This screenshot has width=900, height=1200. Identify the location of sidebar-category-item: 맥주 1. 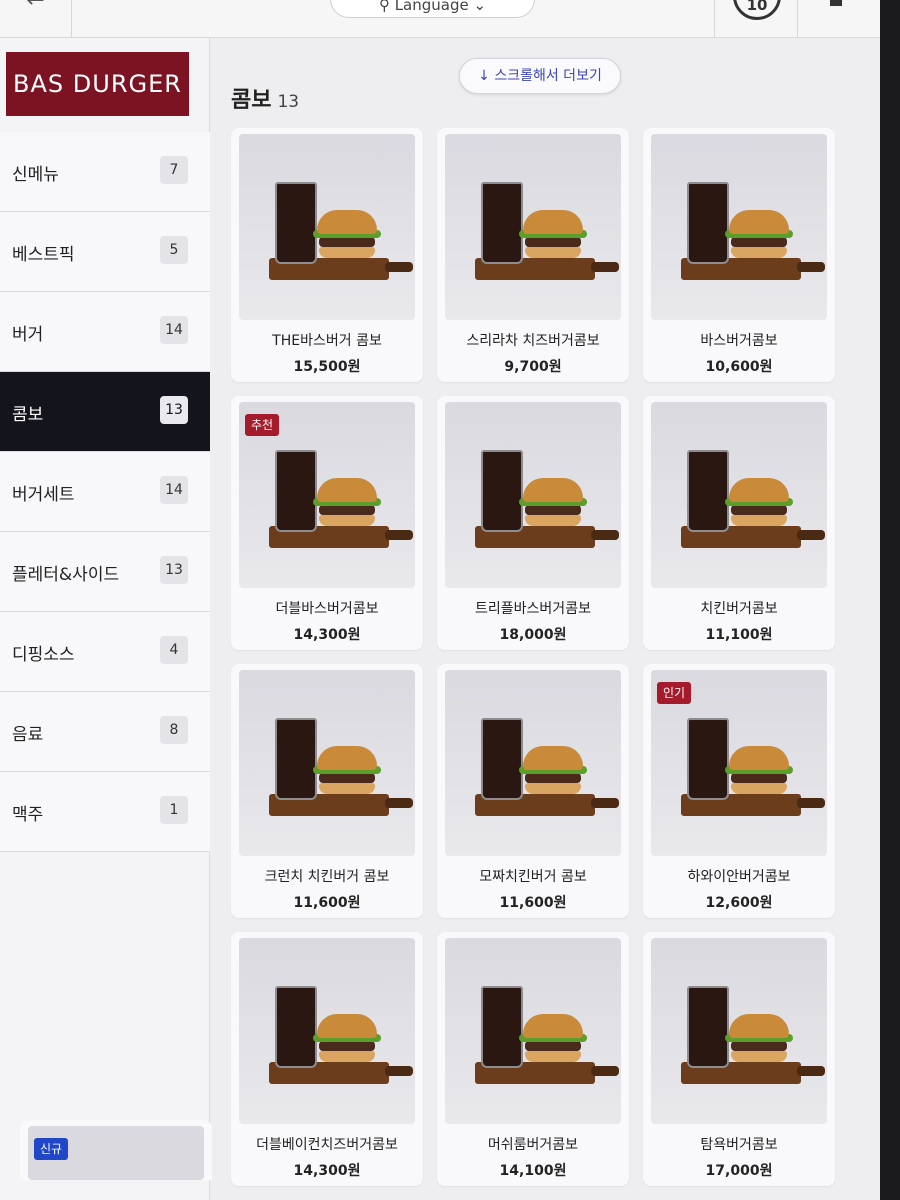
(105, 812).